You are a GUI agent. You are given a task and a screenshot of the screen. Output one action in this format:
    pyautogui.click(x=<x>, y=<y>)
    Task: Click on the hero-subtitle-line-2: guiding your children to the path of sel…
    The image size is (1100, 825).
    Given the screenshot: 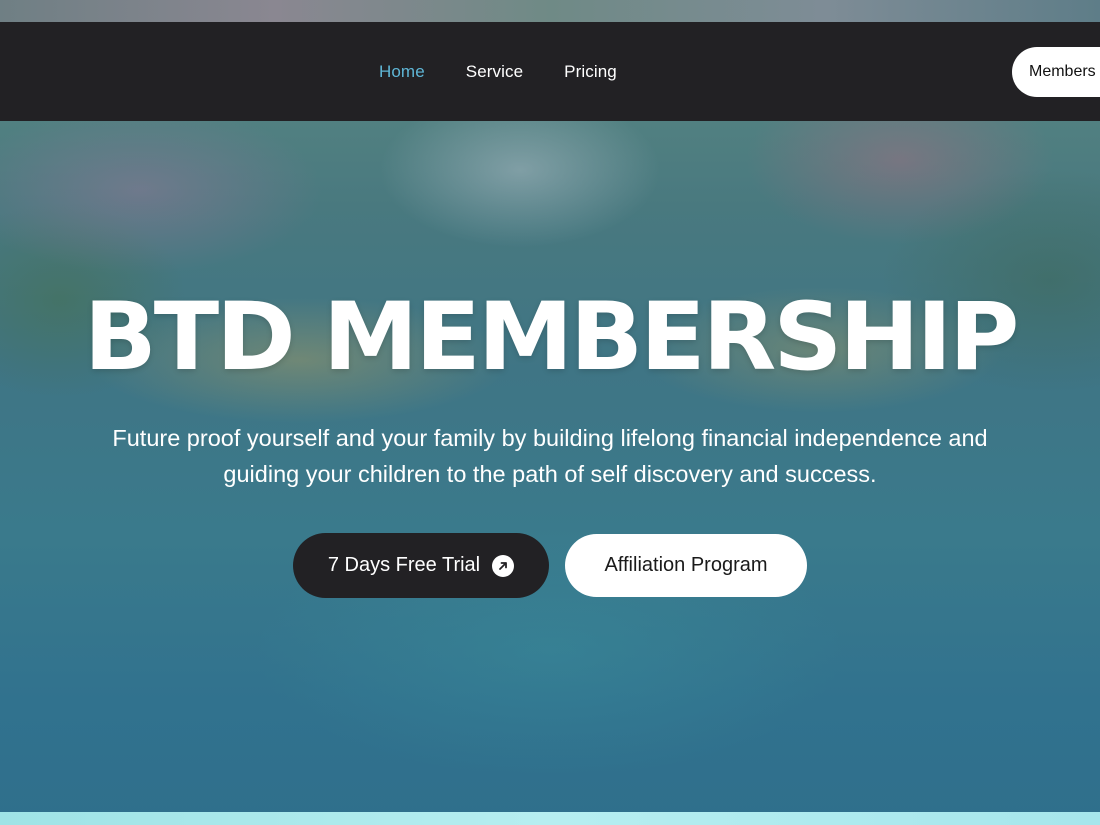 What is the action you would take?
    pyautogui.click(x=550, y=474)
    